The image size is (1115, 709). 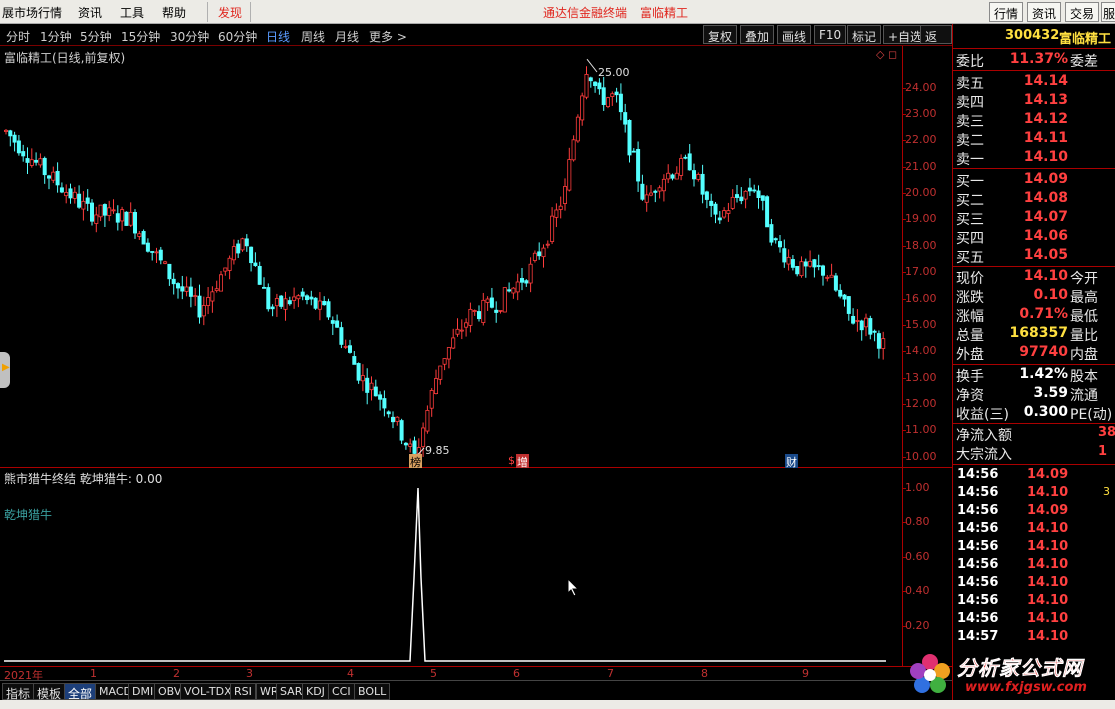 I want to click on period-1min: 1分钟, so click(x=56, y=36).